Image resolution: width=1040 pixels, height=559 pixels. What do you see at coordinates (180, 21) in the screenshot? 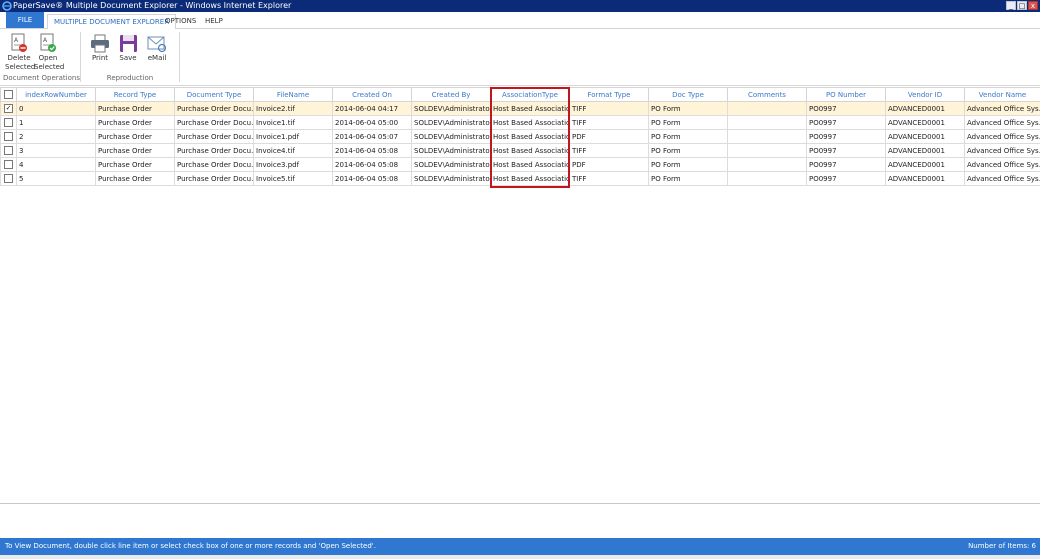
I see `tab-options: OPTIONS` at bounding box center [180, 21].